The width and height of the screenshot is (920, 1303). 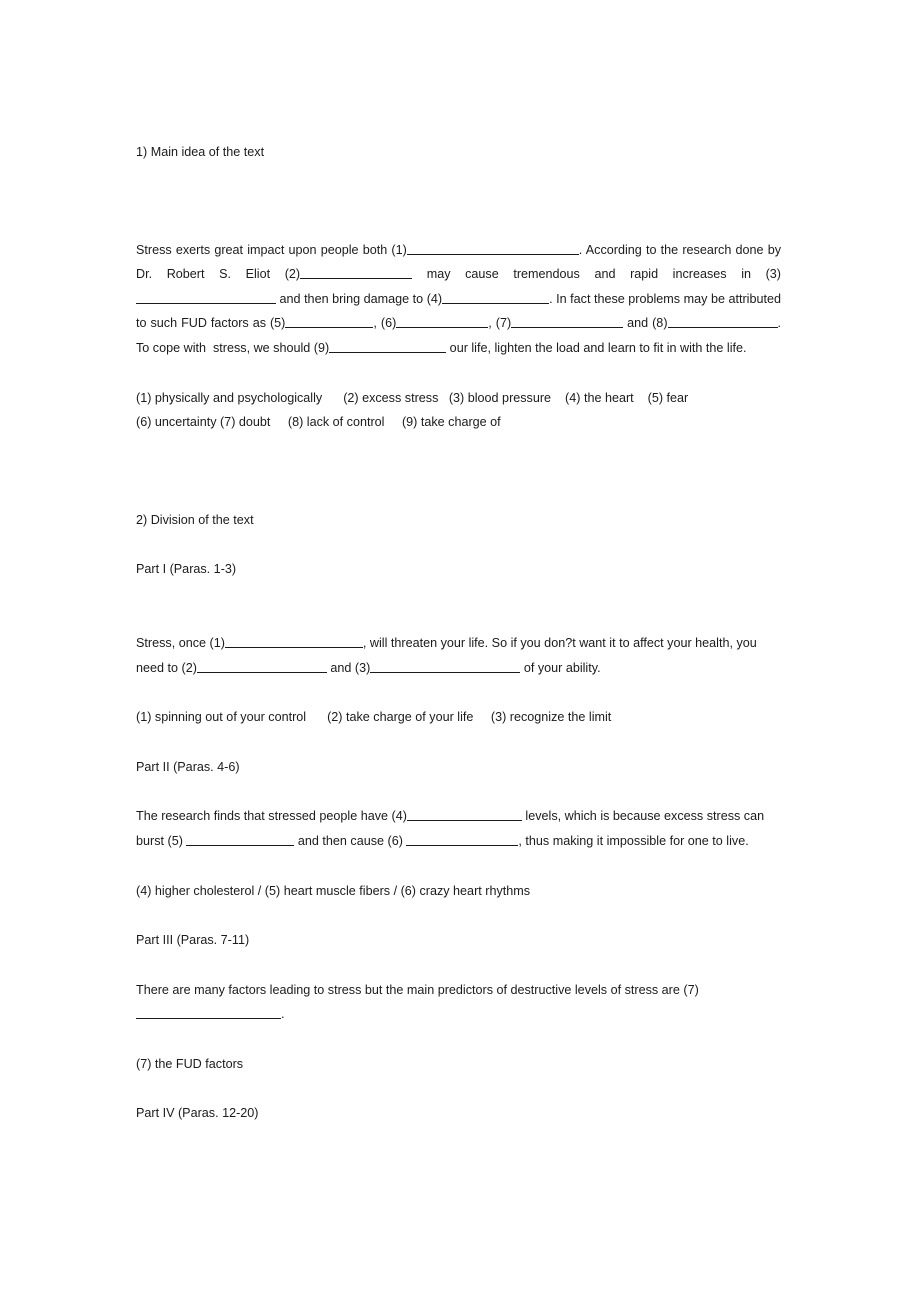 What do you see at coordinates (560, 667) in the screenshot?
I see `part1-text-4: of your ability.` at bounding box center [560, 667].